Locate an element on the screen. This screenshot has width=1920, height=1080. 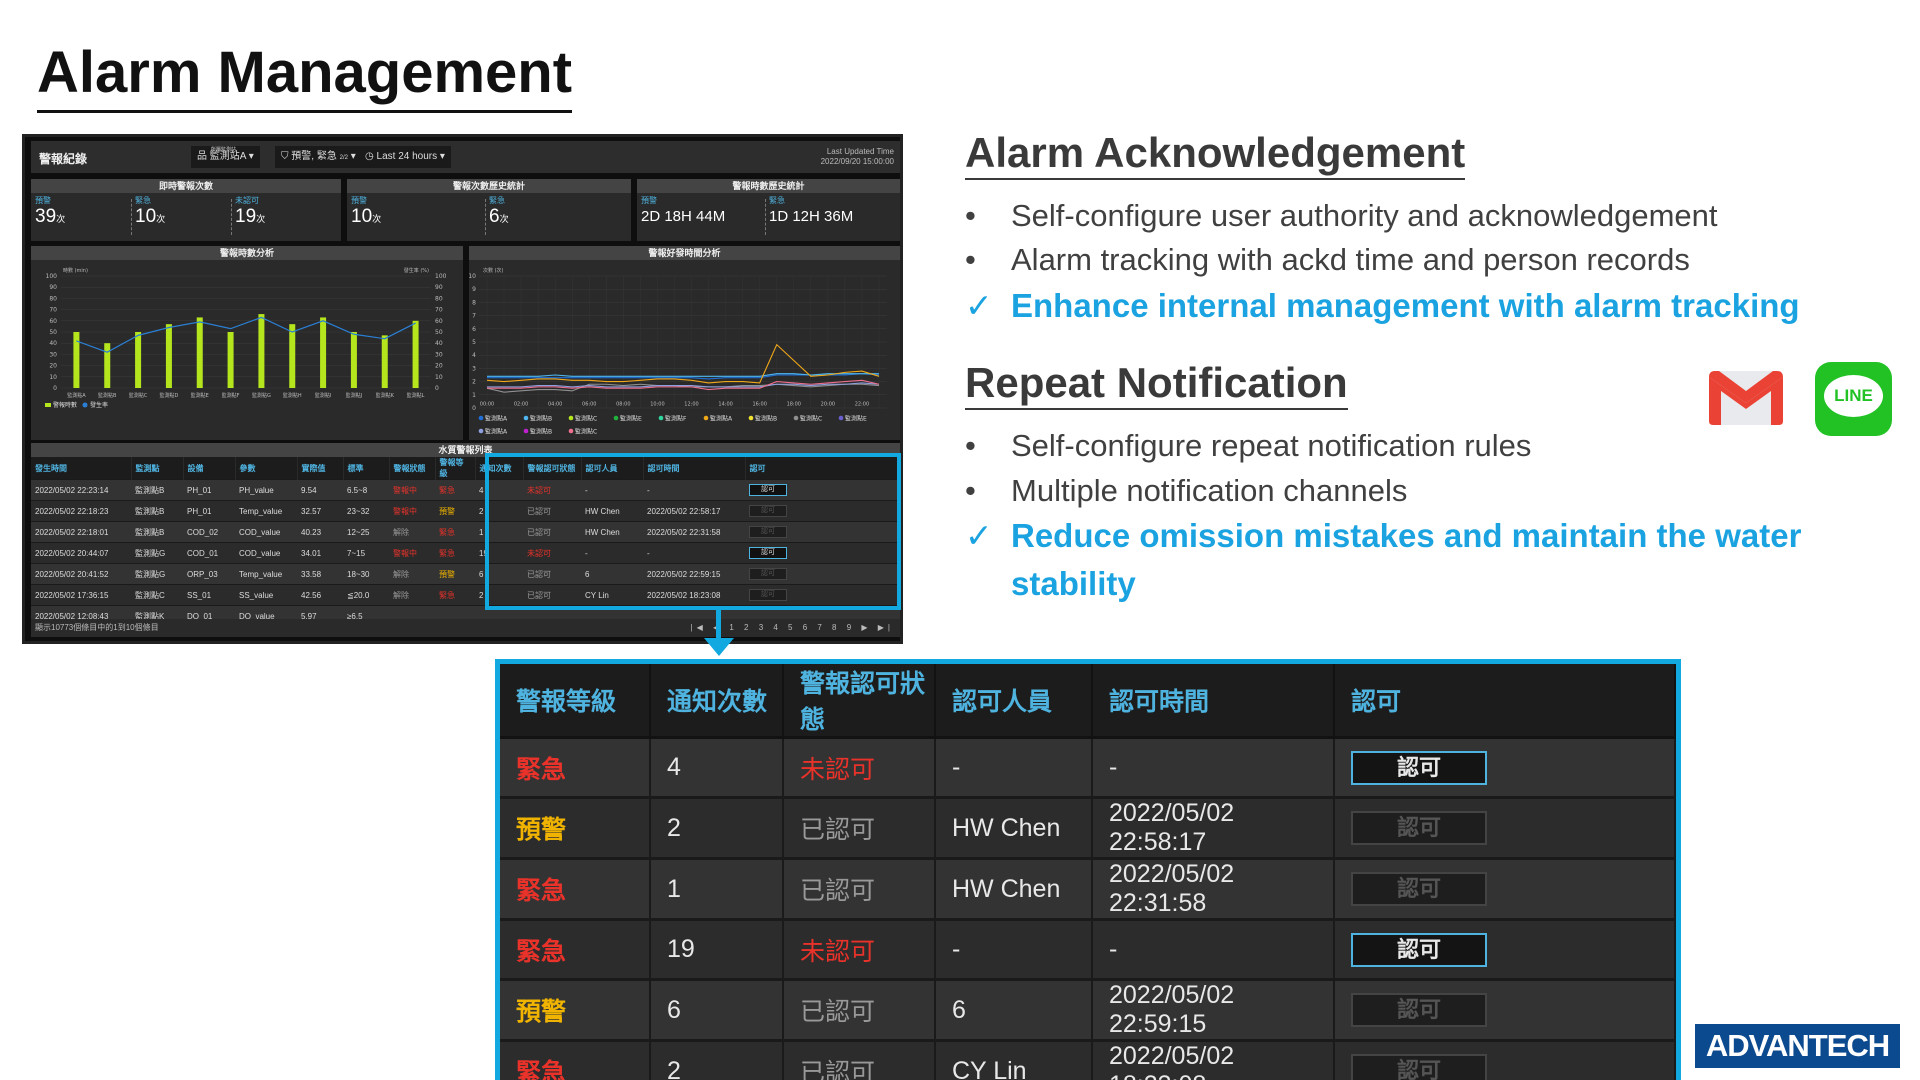
ack-time: - is located at coordinates (1213, 768).